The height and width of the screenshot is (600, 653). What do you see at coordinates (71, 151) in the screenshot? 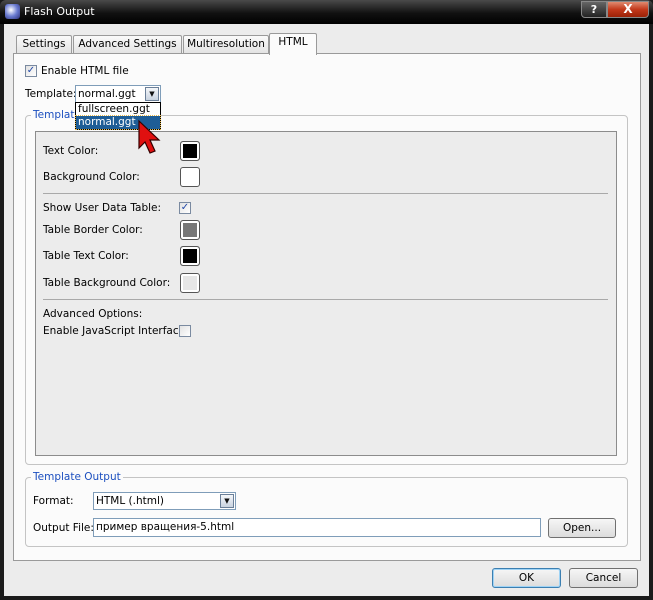
I see `text-color-label: Text Color:` at bounding box center [71, 151].